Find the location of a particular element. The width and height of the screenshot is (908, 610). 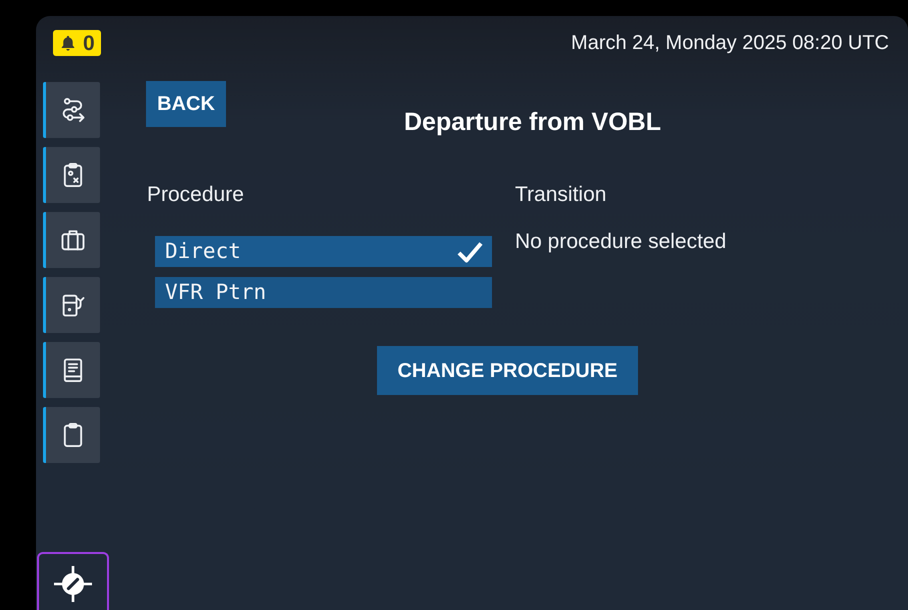

section-label: Transition is located at coordinates (561, 195).